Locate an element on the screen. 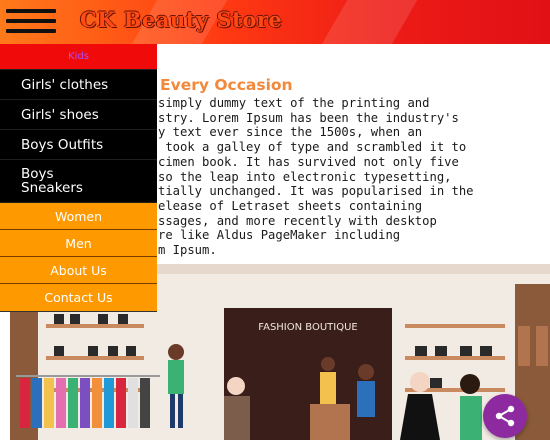 The image size is (550, 440). sidebar-item-label: Contact Us is located at coordinates (78, 297).